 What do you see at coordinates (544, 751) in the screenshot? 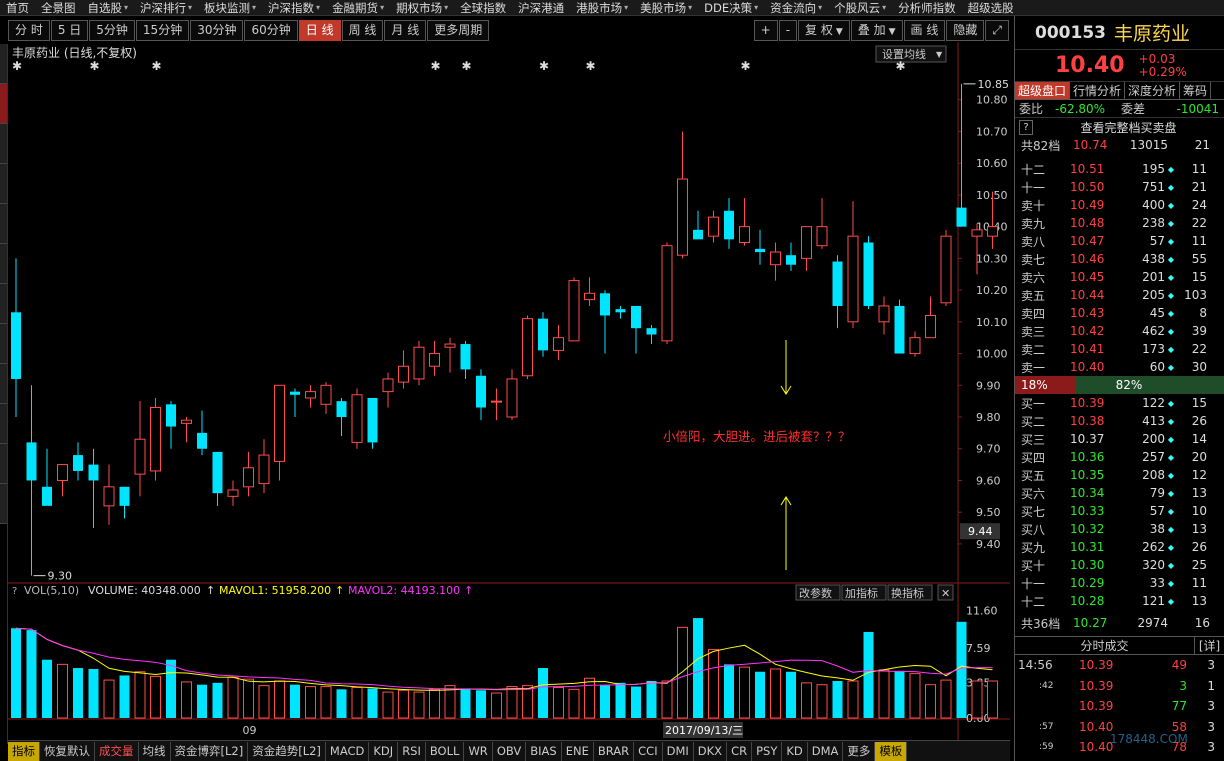
I see `indicator-tab: BIAS` at bounding box center [544, 751].